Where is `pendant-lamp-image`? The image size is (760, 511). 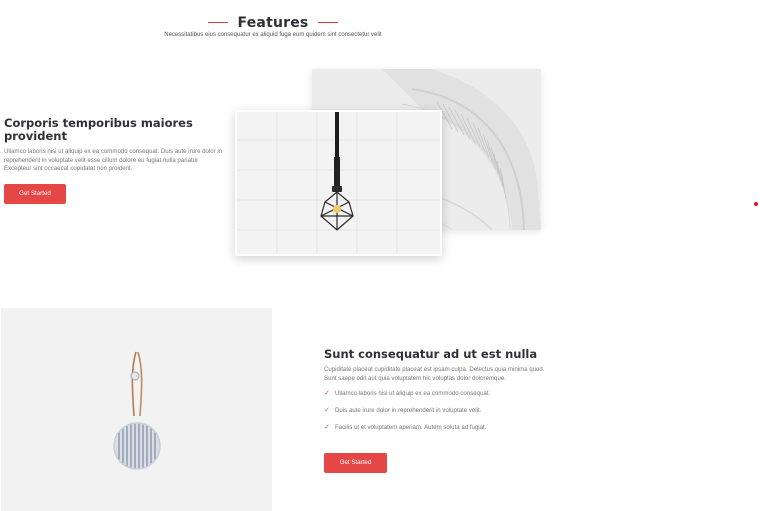 pendant-lamp-image is located at coordinates (338, 183).